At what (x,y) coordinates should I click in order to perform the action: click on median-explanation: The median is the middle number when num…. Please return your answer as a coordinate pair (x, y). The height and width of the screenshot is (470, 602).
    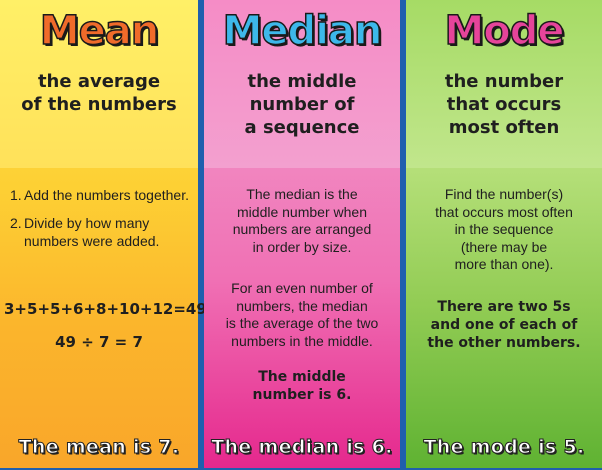
    Looking at the image, I should click on (302, 220).